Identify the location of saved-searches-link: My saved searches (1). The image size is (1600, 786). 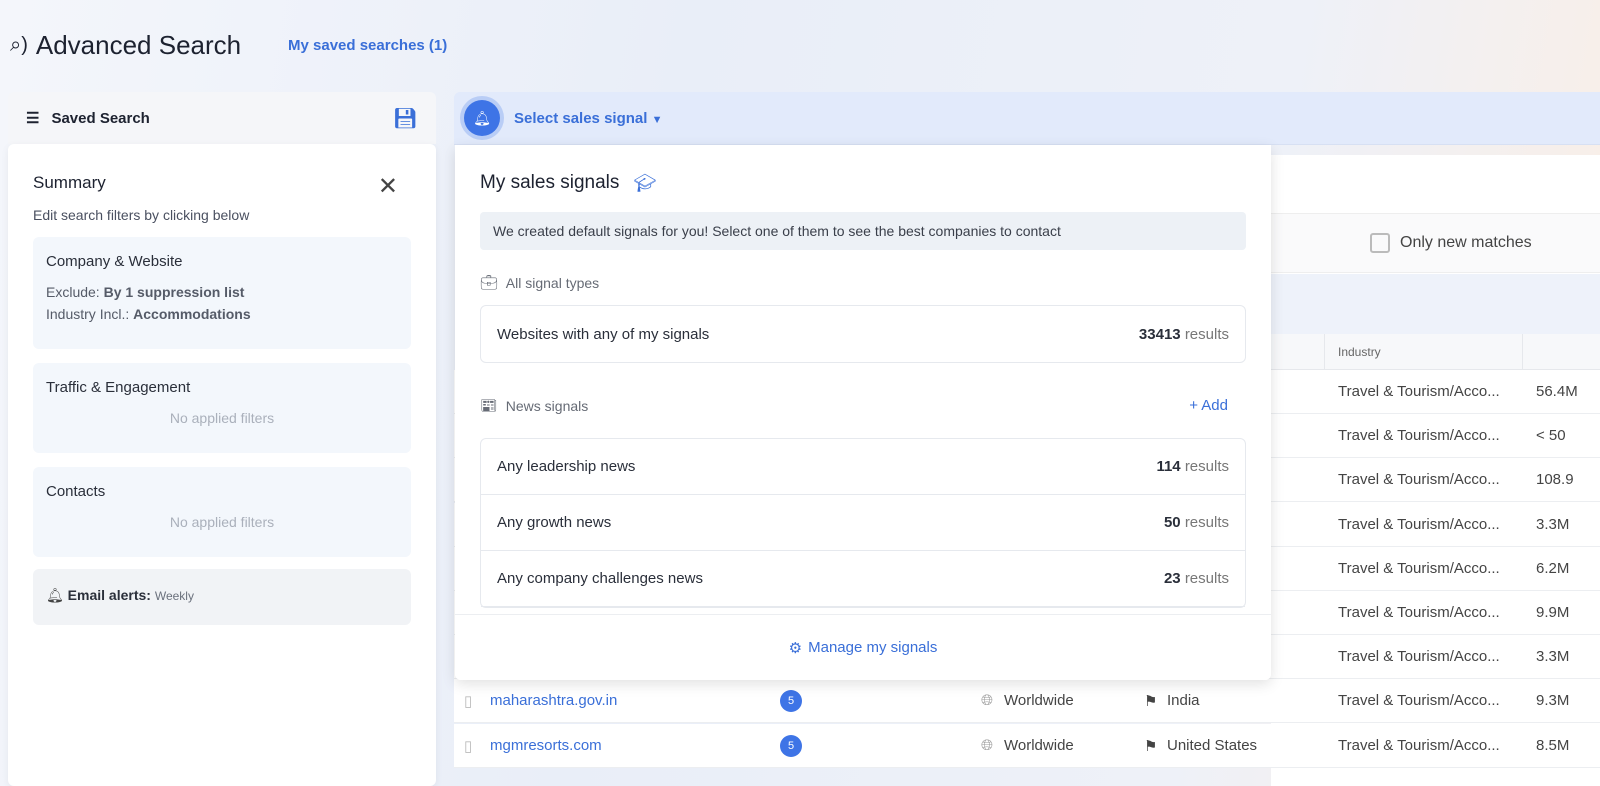
(367, 45).